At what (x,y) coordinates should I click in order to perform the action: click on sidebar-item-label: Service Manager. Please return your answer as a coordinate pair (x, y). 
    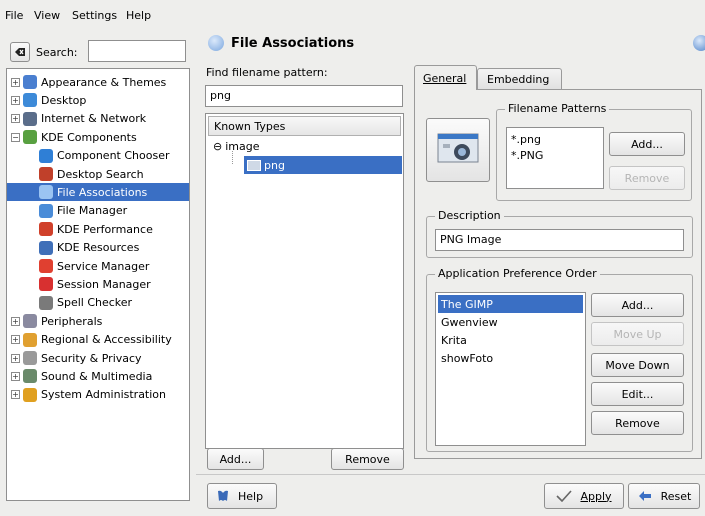
    Looking at the image, I should click on (103, 266).